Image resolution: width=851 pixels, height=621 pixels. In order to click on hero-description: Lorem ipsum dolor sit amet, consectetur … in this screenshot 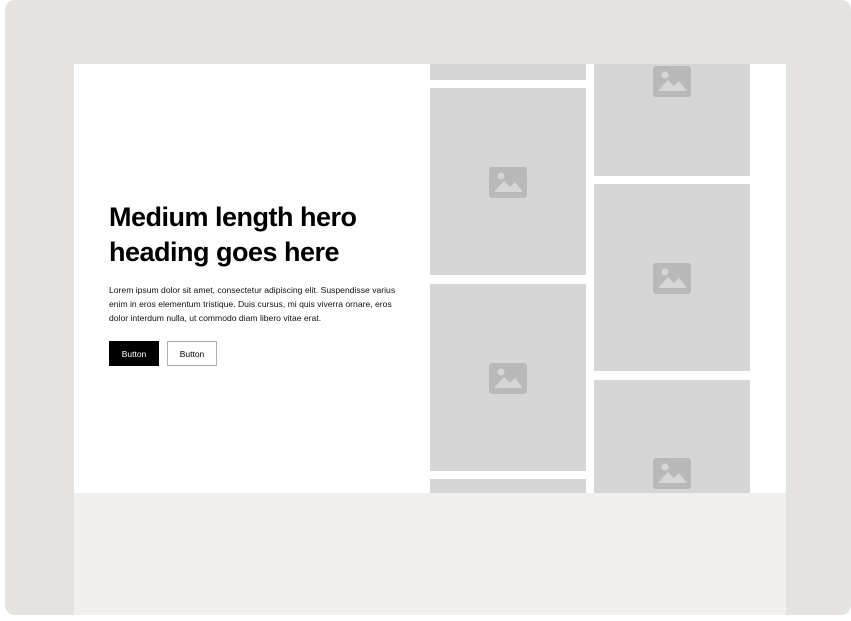, I will do `click(252, 304)`.